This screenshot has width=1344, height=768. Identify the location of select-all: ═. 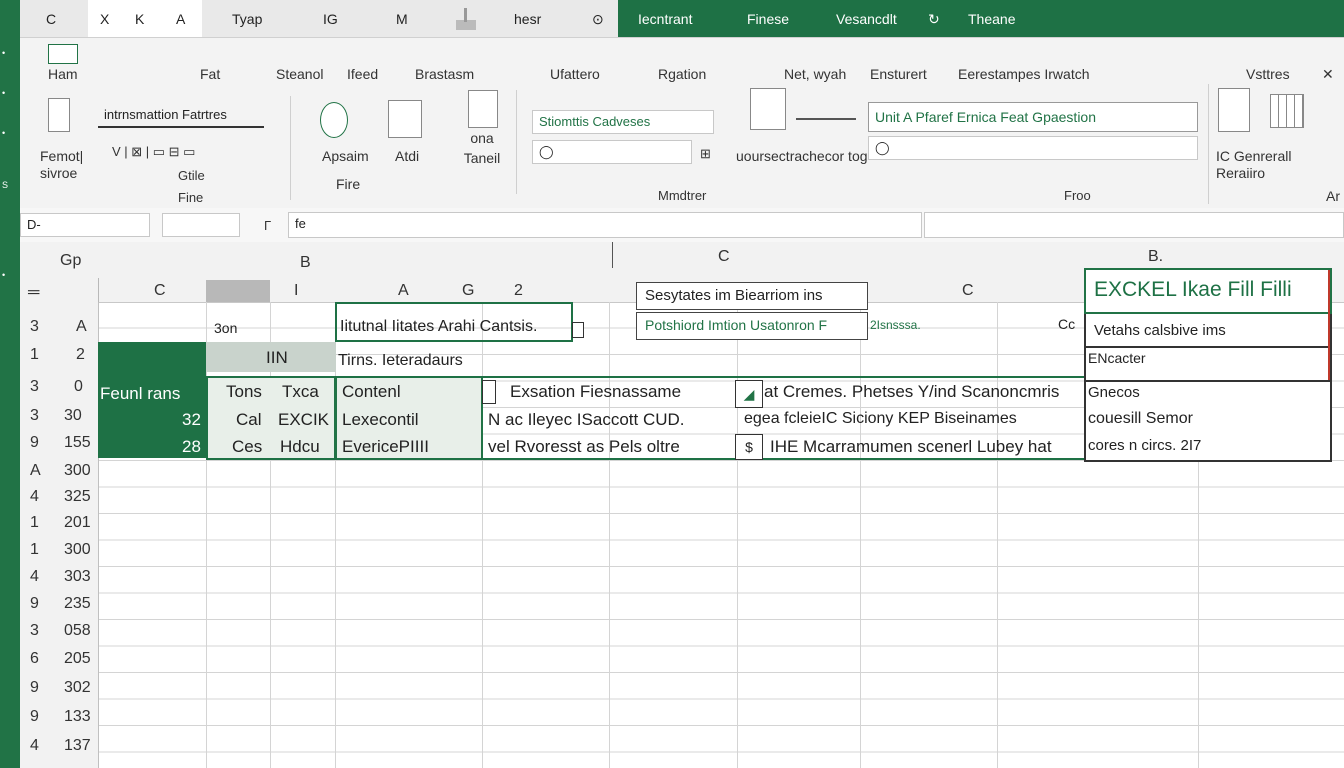
(33, 293).